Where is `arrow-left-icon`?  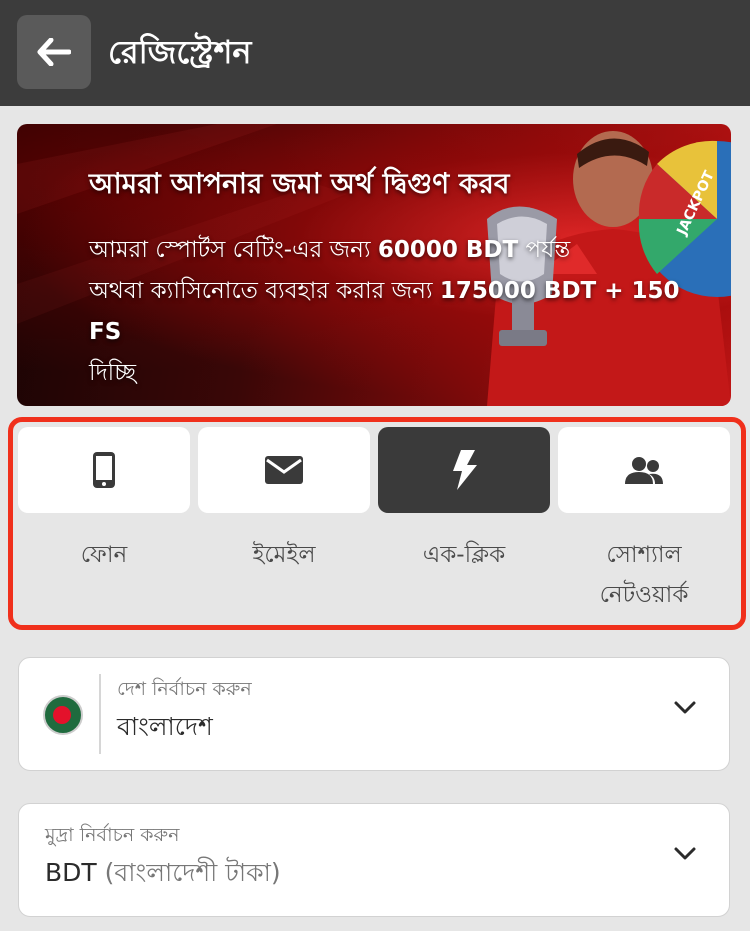 arrow-left-icon is located at coordinates (54, 52).